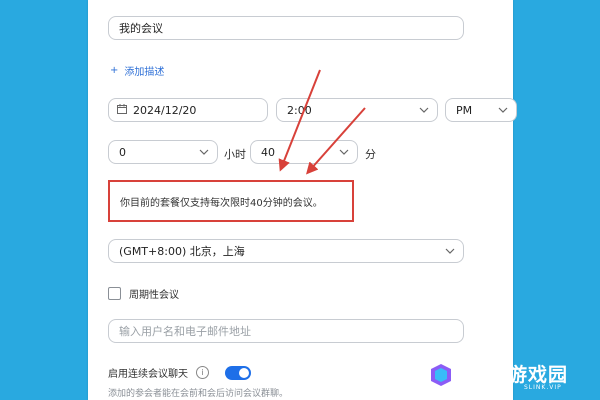 This screenshot has height=400, width=600. I want to click on logo-subtext: SLINK.VIP, so click(543, 387).